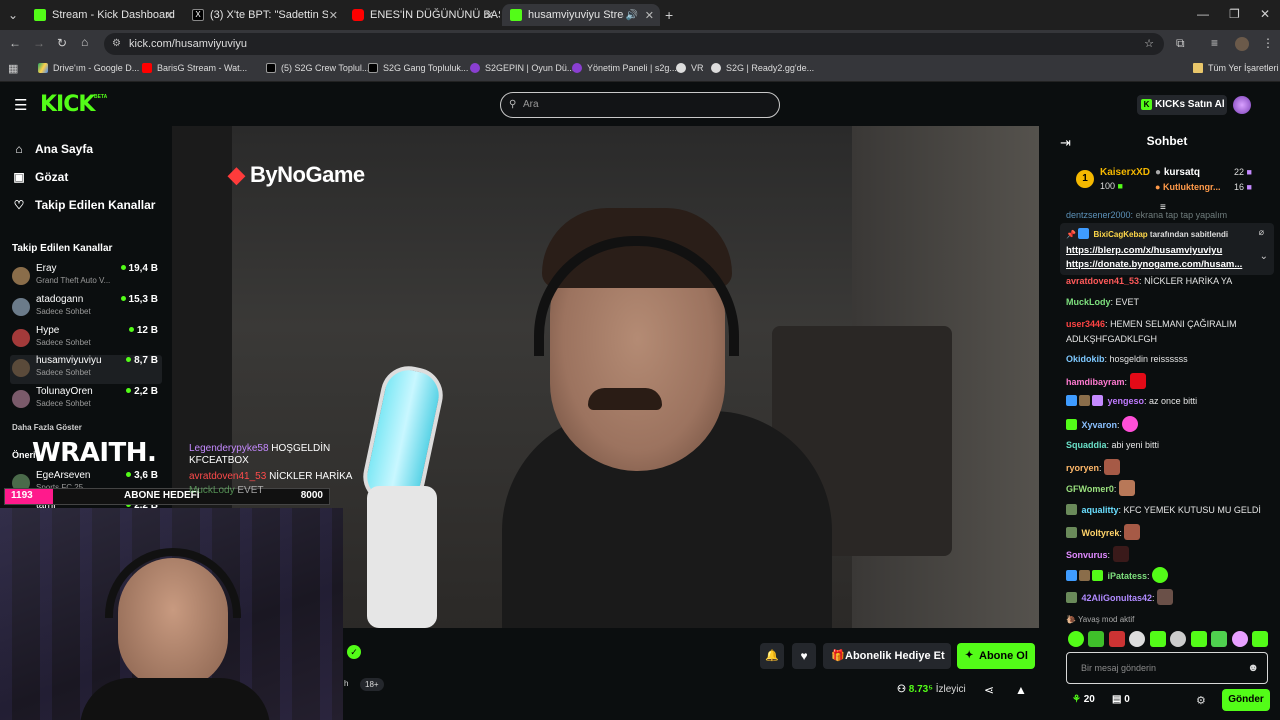 This screenshot has height=720, width=1280. I want to click on back-icon: ←, so click(15, 43).